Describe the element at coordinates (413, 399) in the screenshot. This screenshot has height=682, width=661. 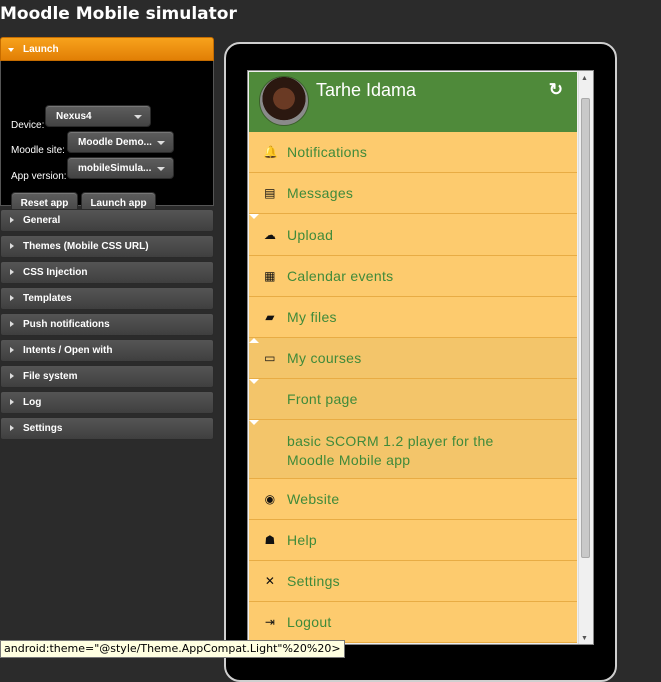
I see `menu-item-front-page: Front page` at that location.